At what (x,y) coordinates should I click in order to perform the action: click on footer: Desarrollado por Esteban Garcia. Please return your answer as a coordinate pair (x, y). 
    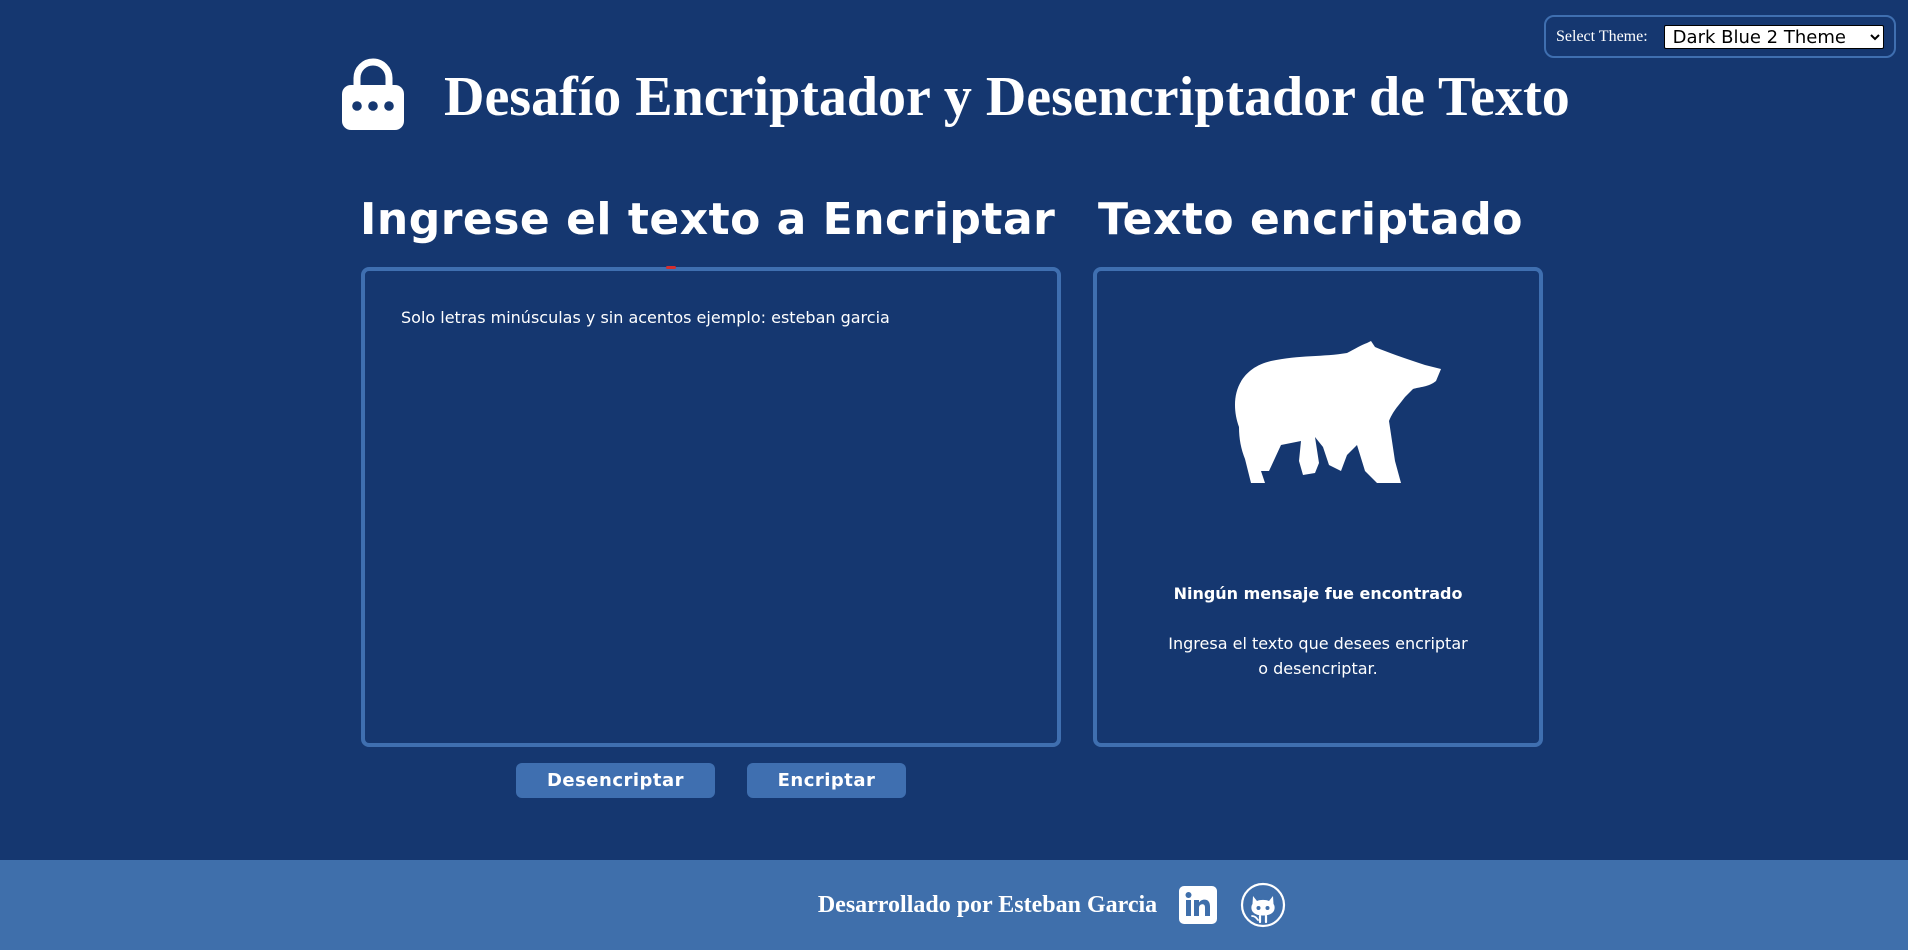
    Looking at the image, I should click on (954, 905).